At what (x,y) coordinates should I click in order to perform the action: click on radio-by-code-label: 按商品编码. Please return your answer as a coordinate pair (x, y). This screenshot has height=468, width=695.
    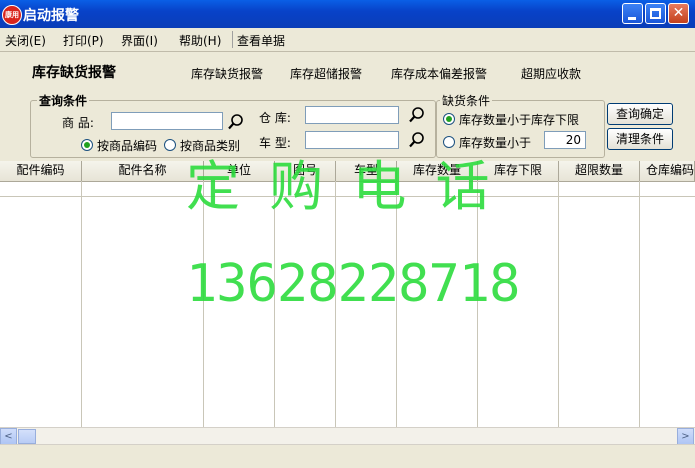
    Looking at the image, I should click on (127, 146).